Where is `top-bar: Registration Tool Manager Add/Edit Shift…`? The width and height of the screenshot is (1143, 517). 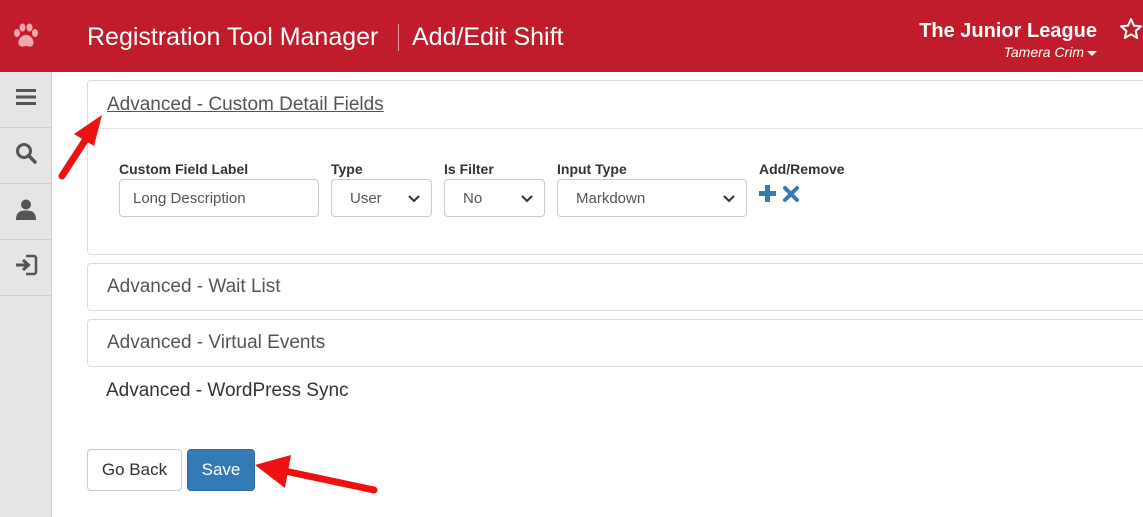
top-bar: Registration Tool Manager Add/Edit Shift… is located at coordinates (571, 36).